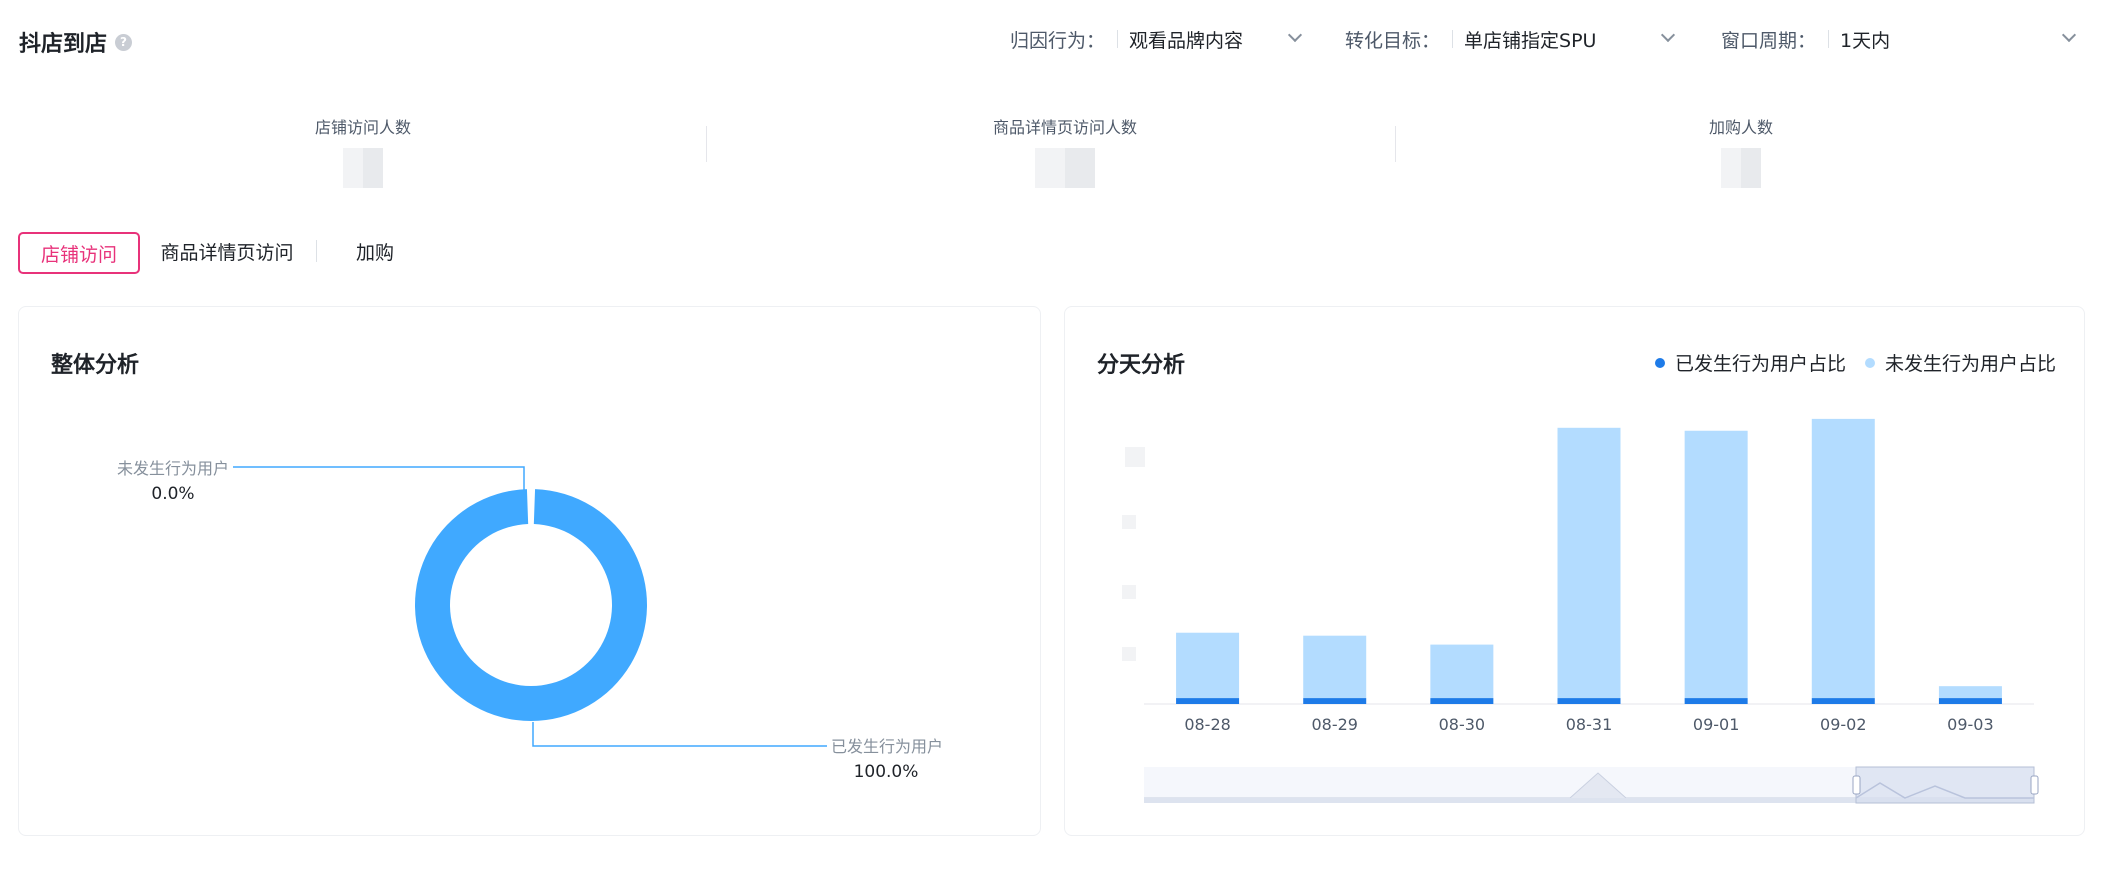  I want to click on filter-value: 观看品牌内容, so click(1186, 40).